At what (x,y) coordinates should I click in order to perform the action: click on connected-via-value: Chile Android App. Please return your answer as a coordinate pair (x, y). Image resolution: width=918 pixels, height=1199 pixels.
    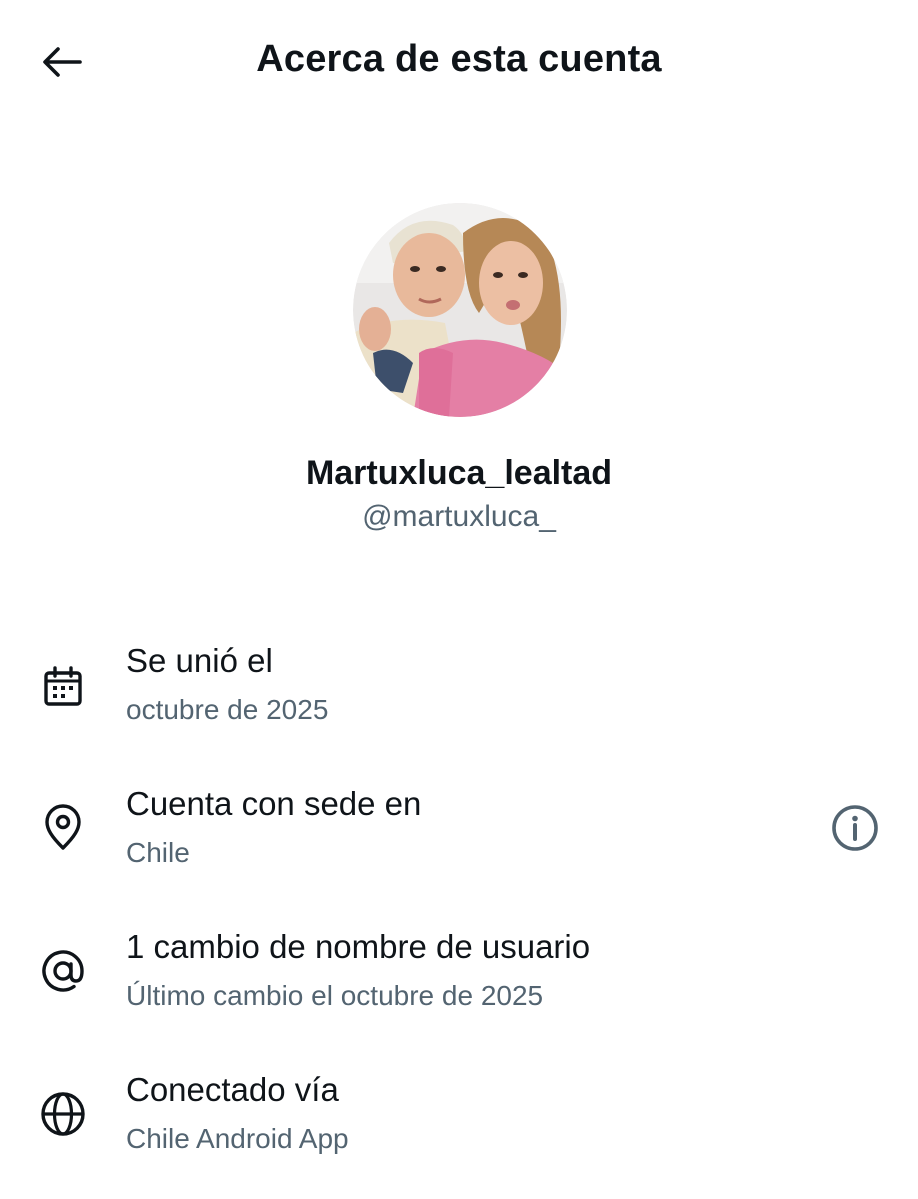
    Looking at the image, I should click on (237, 1138).